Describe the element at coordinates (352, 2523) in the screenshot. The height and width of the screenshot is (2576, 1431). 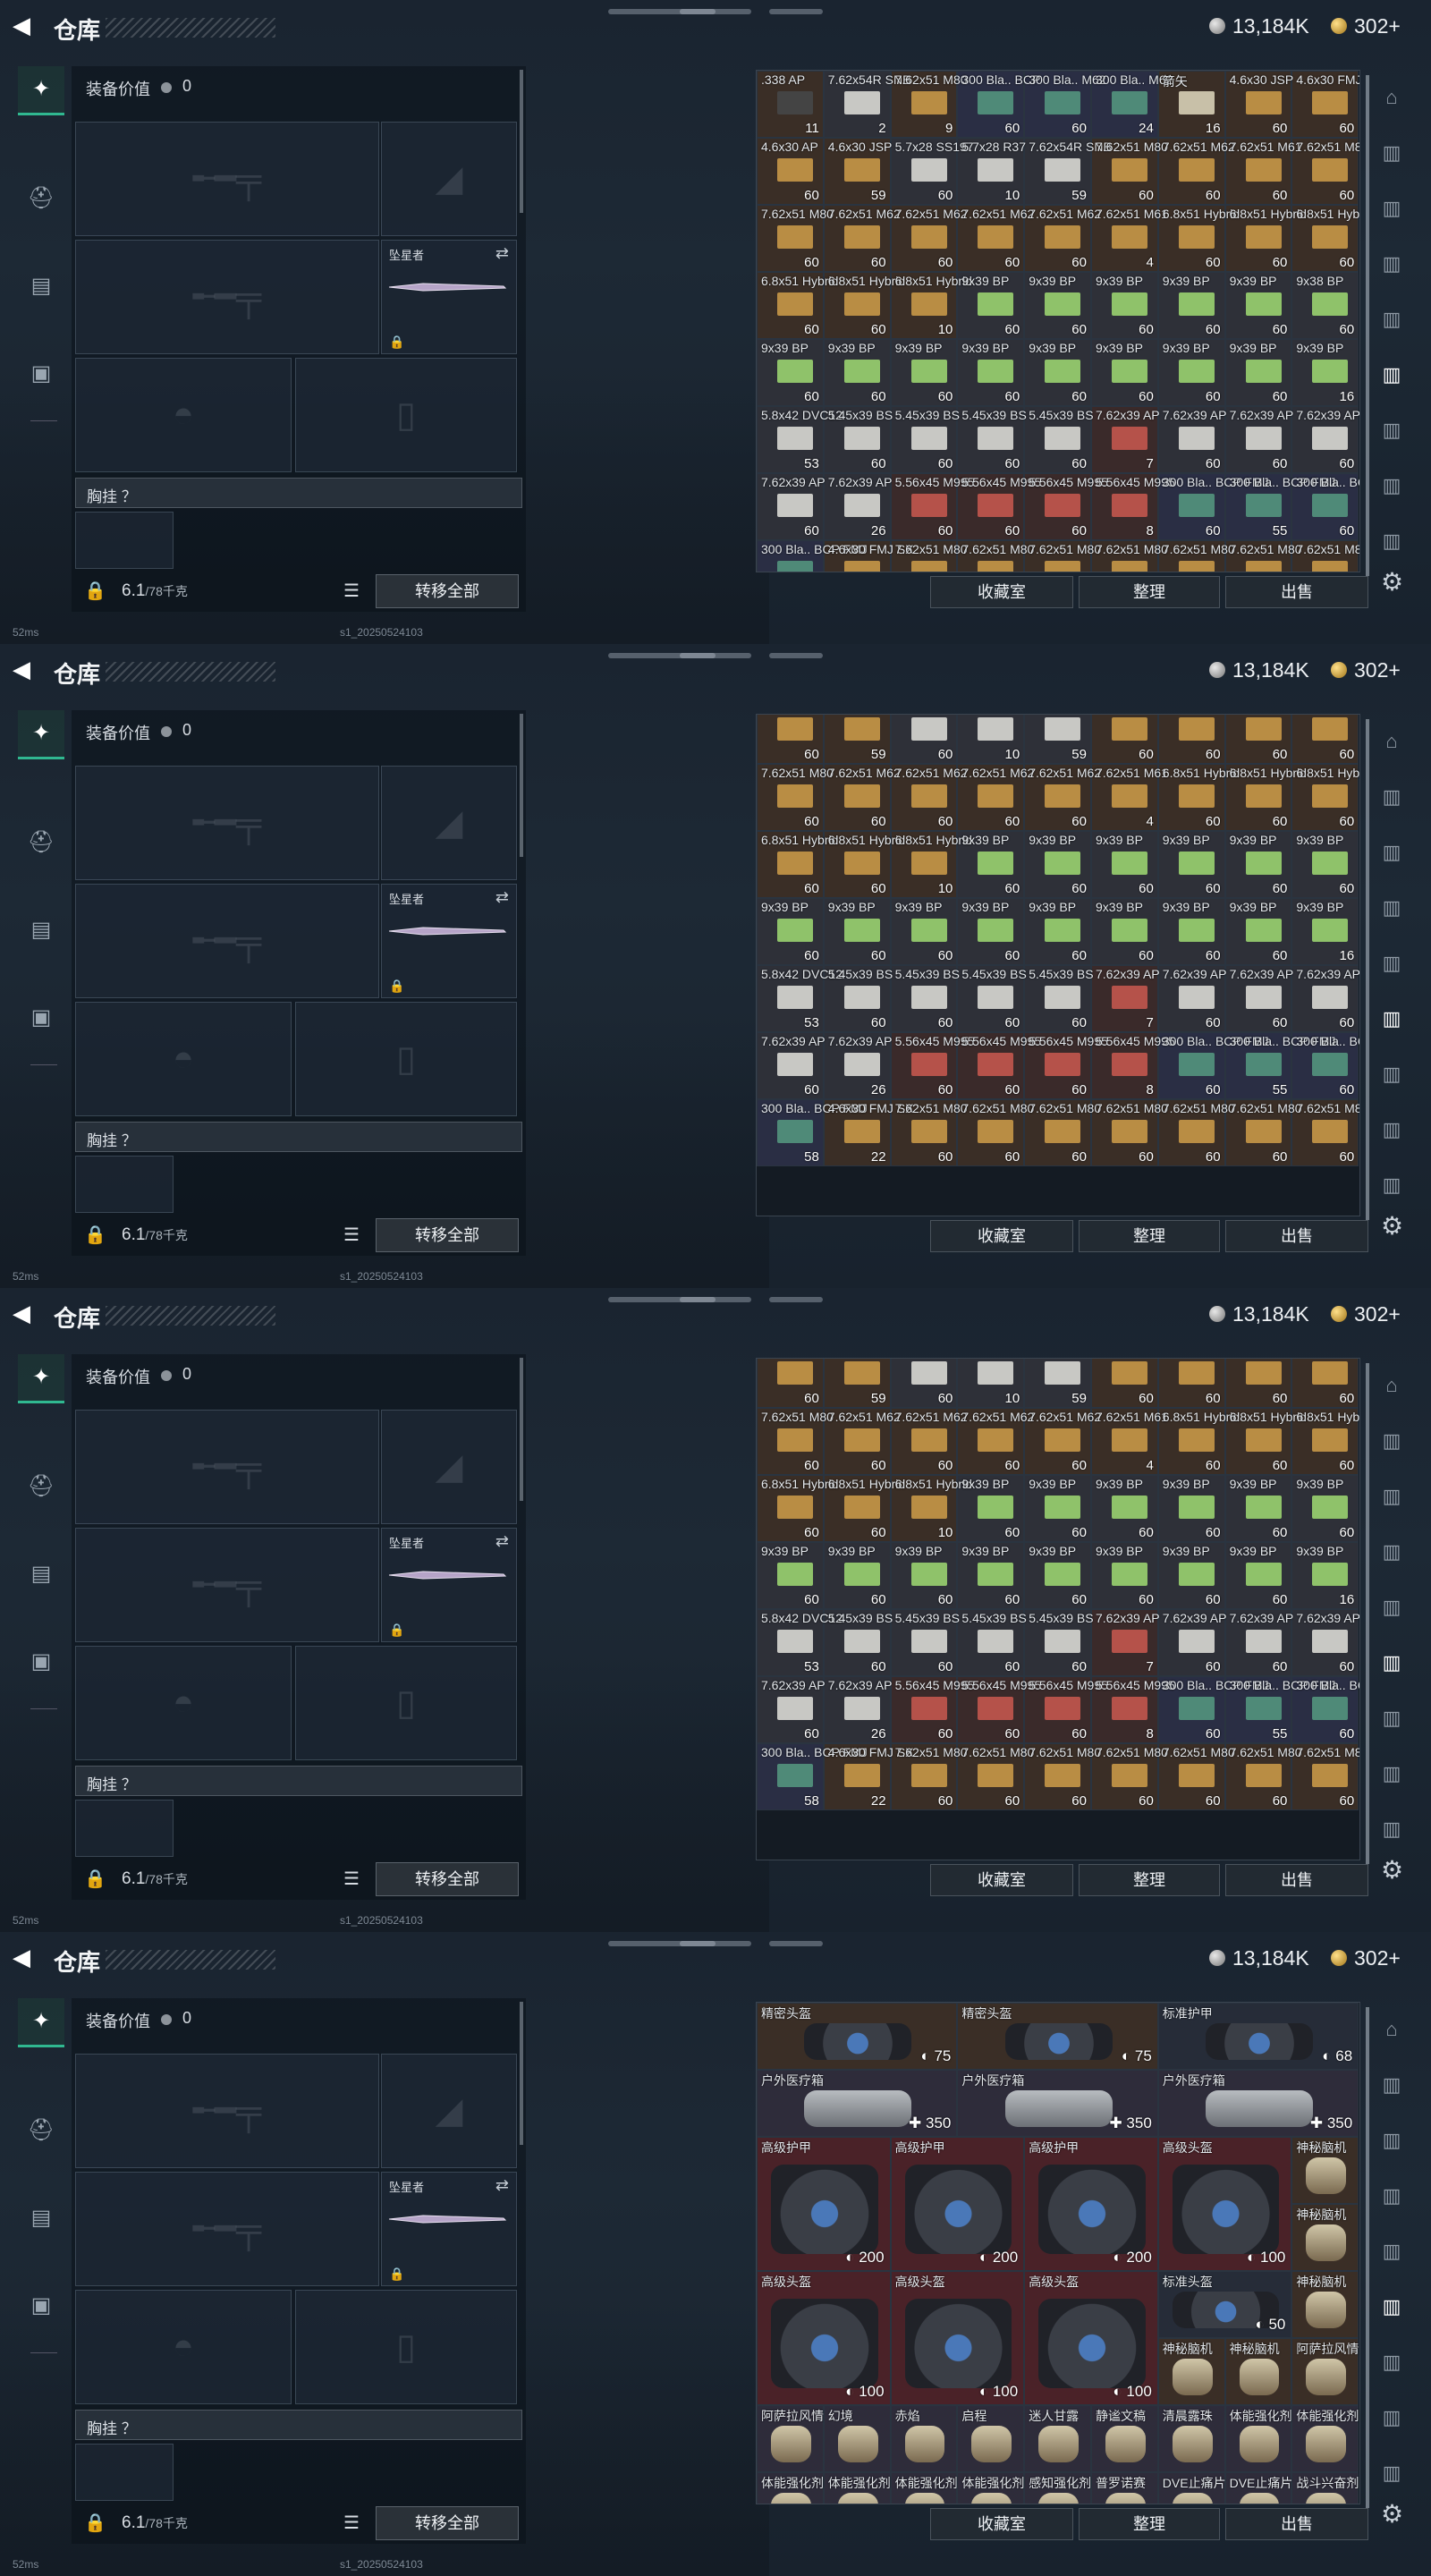
I see `list-icon: ☰` at that location.